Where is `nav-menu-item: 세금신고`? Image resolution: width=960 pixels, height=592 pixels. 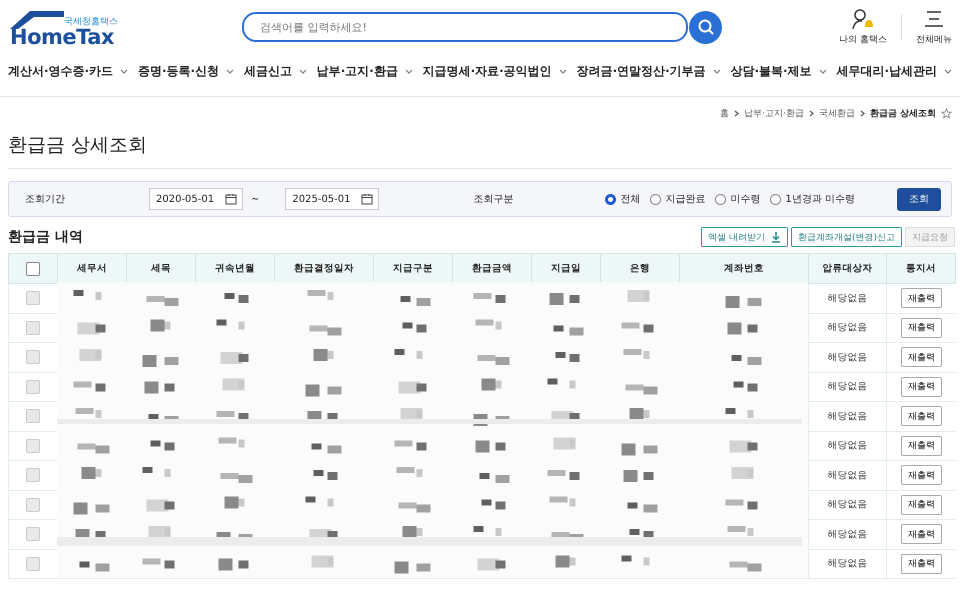 nav-menu-item: 세금신고 is located at coordinates (275, 71).